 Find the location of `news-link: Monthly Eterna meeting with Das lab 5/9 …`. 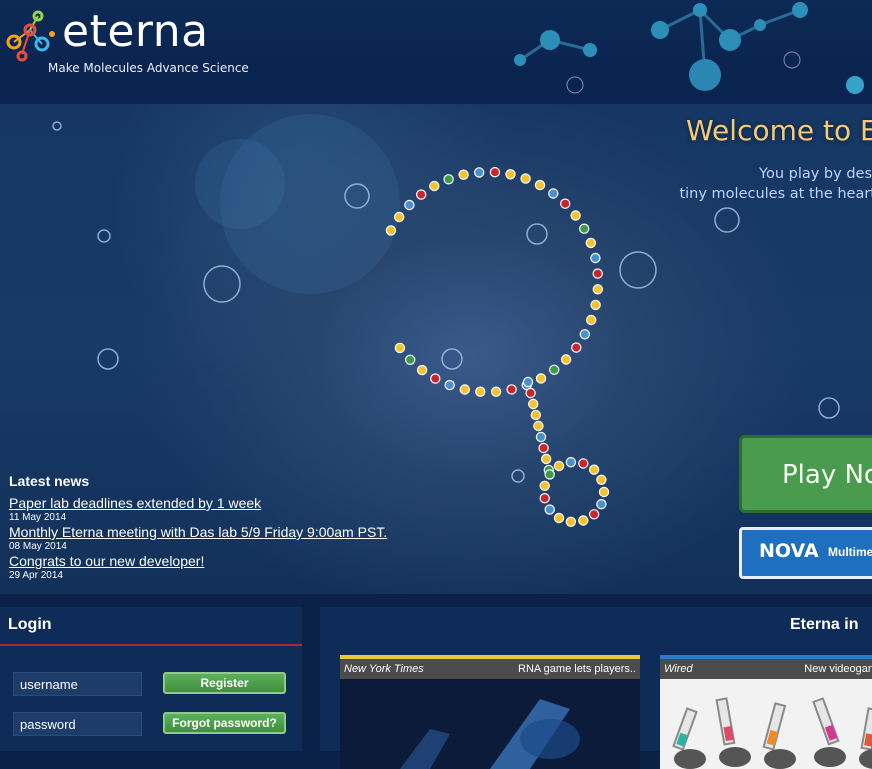

news-link: Monthly Eterna meeting with Das lab 5/9 … is located at coordinates (229, 532).